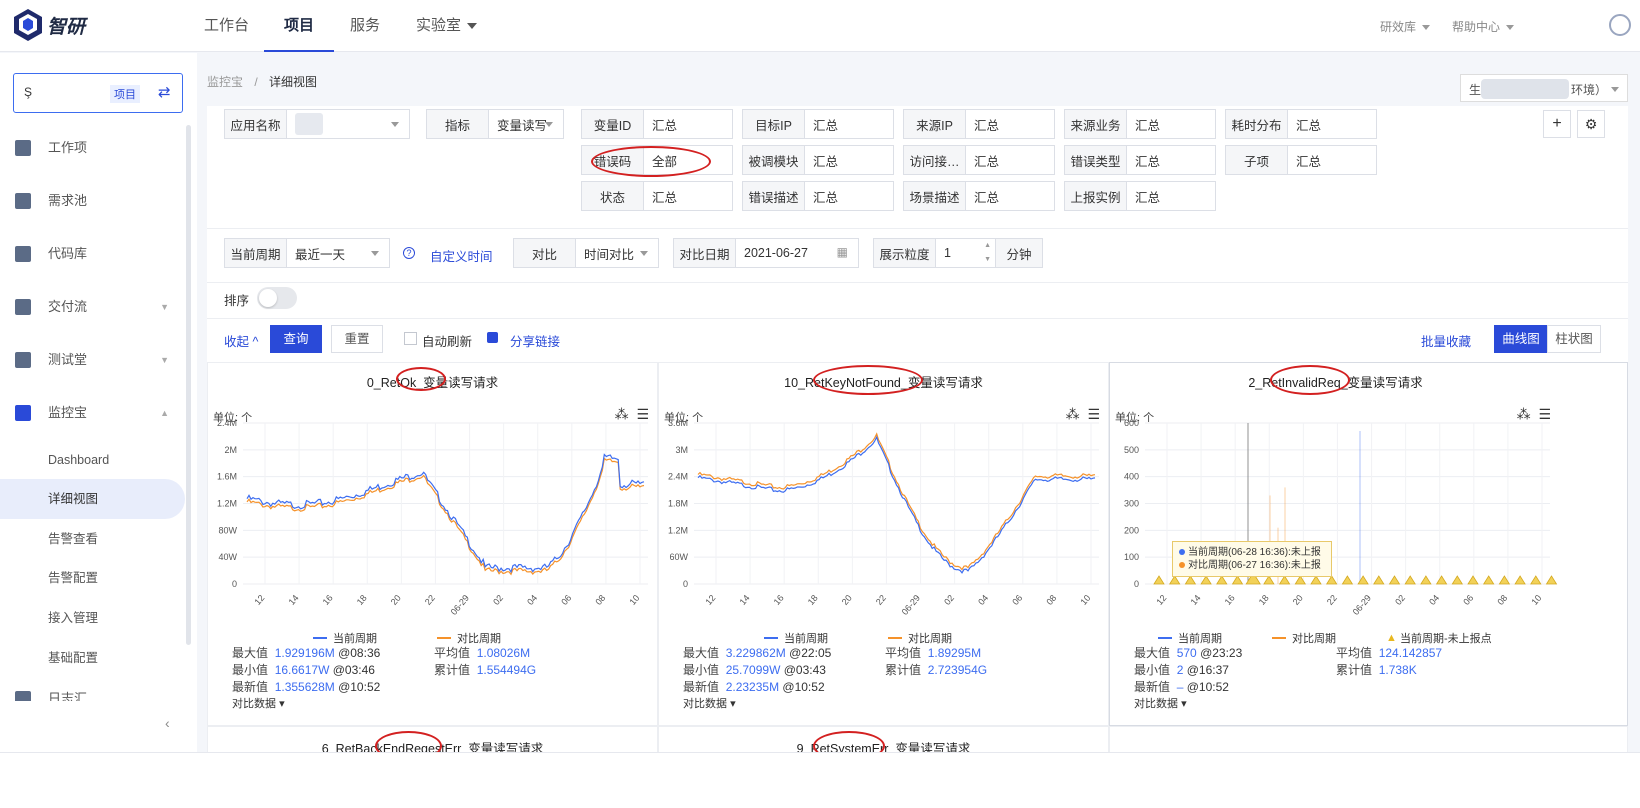  What do you see at coordinates (98, 360) in the screenshot?
I see `sidebar-item-testing: 测试堂 ▼` at bounding box center [98, 360].